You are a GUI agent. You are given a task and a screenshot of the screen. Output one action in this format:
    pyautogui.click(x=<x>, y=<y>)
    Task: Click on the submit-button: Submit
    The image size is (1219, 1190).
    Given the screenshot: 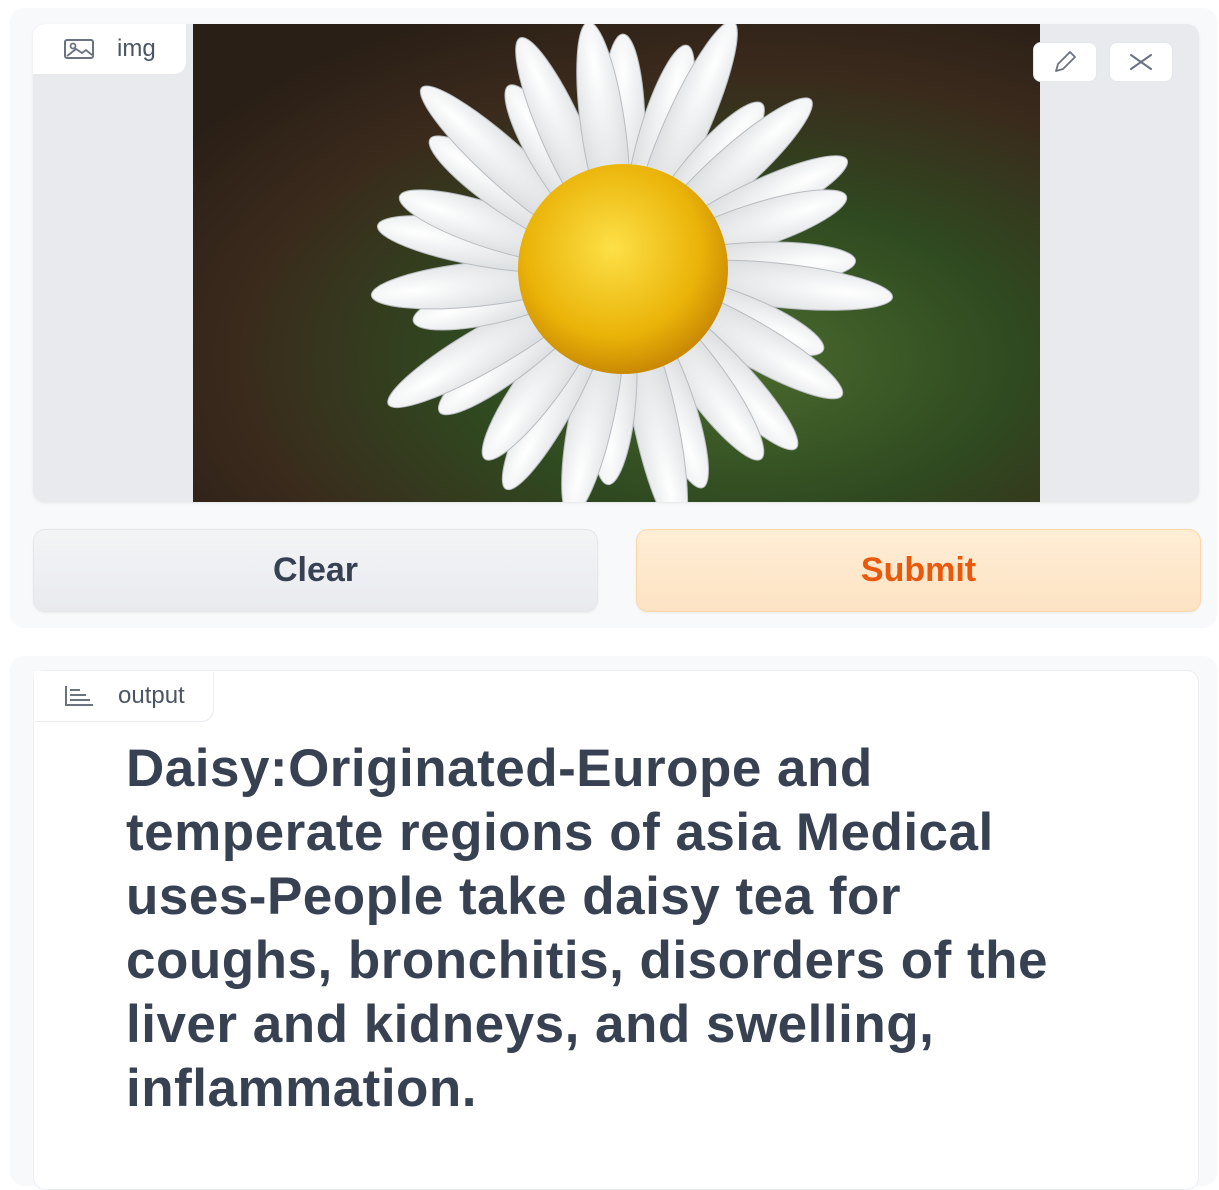 What is the action you would take?
    pyautogui.click(x=918, y=570)
    